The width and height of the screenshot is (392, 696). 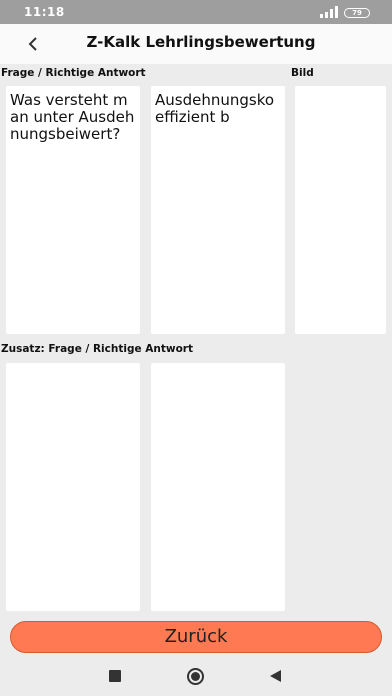 What do you see at coordinates (34, 44) in the screenshot?
I see `back-arrow-icon` at bounding box center [34, 44].